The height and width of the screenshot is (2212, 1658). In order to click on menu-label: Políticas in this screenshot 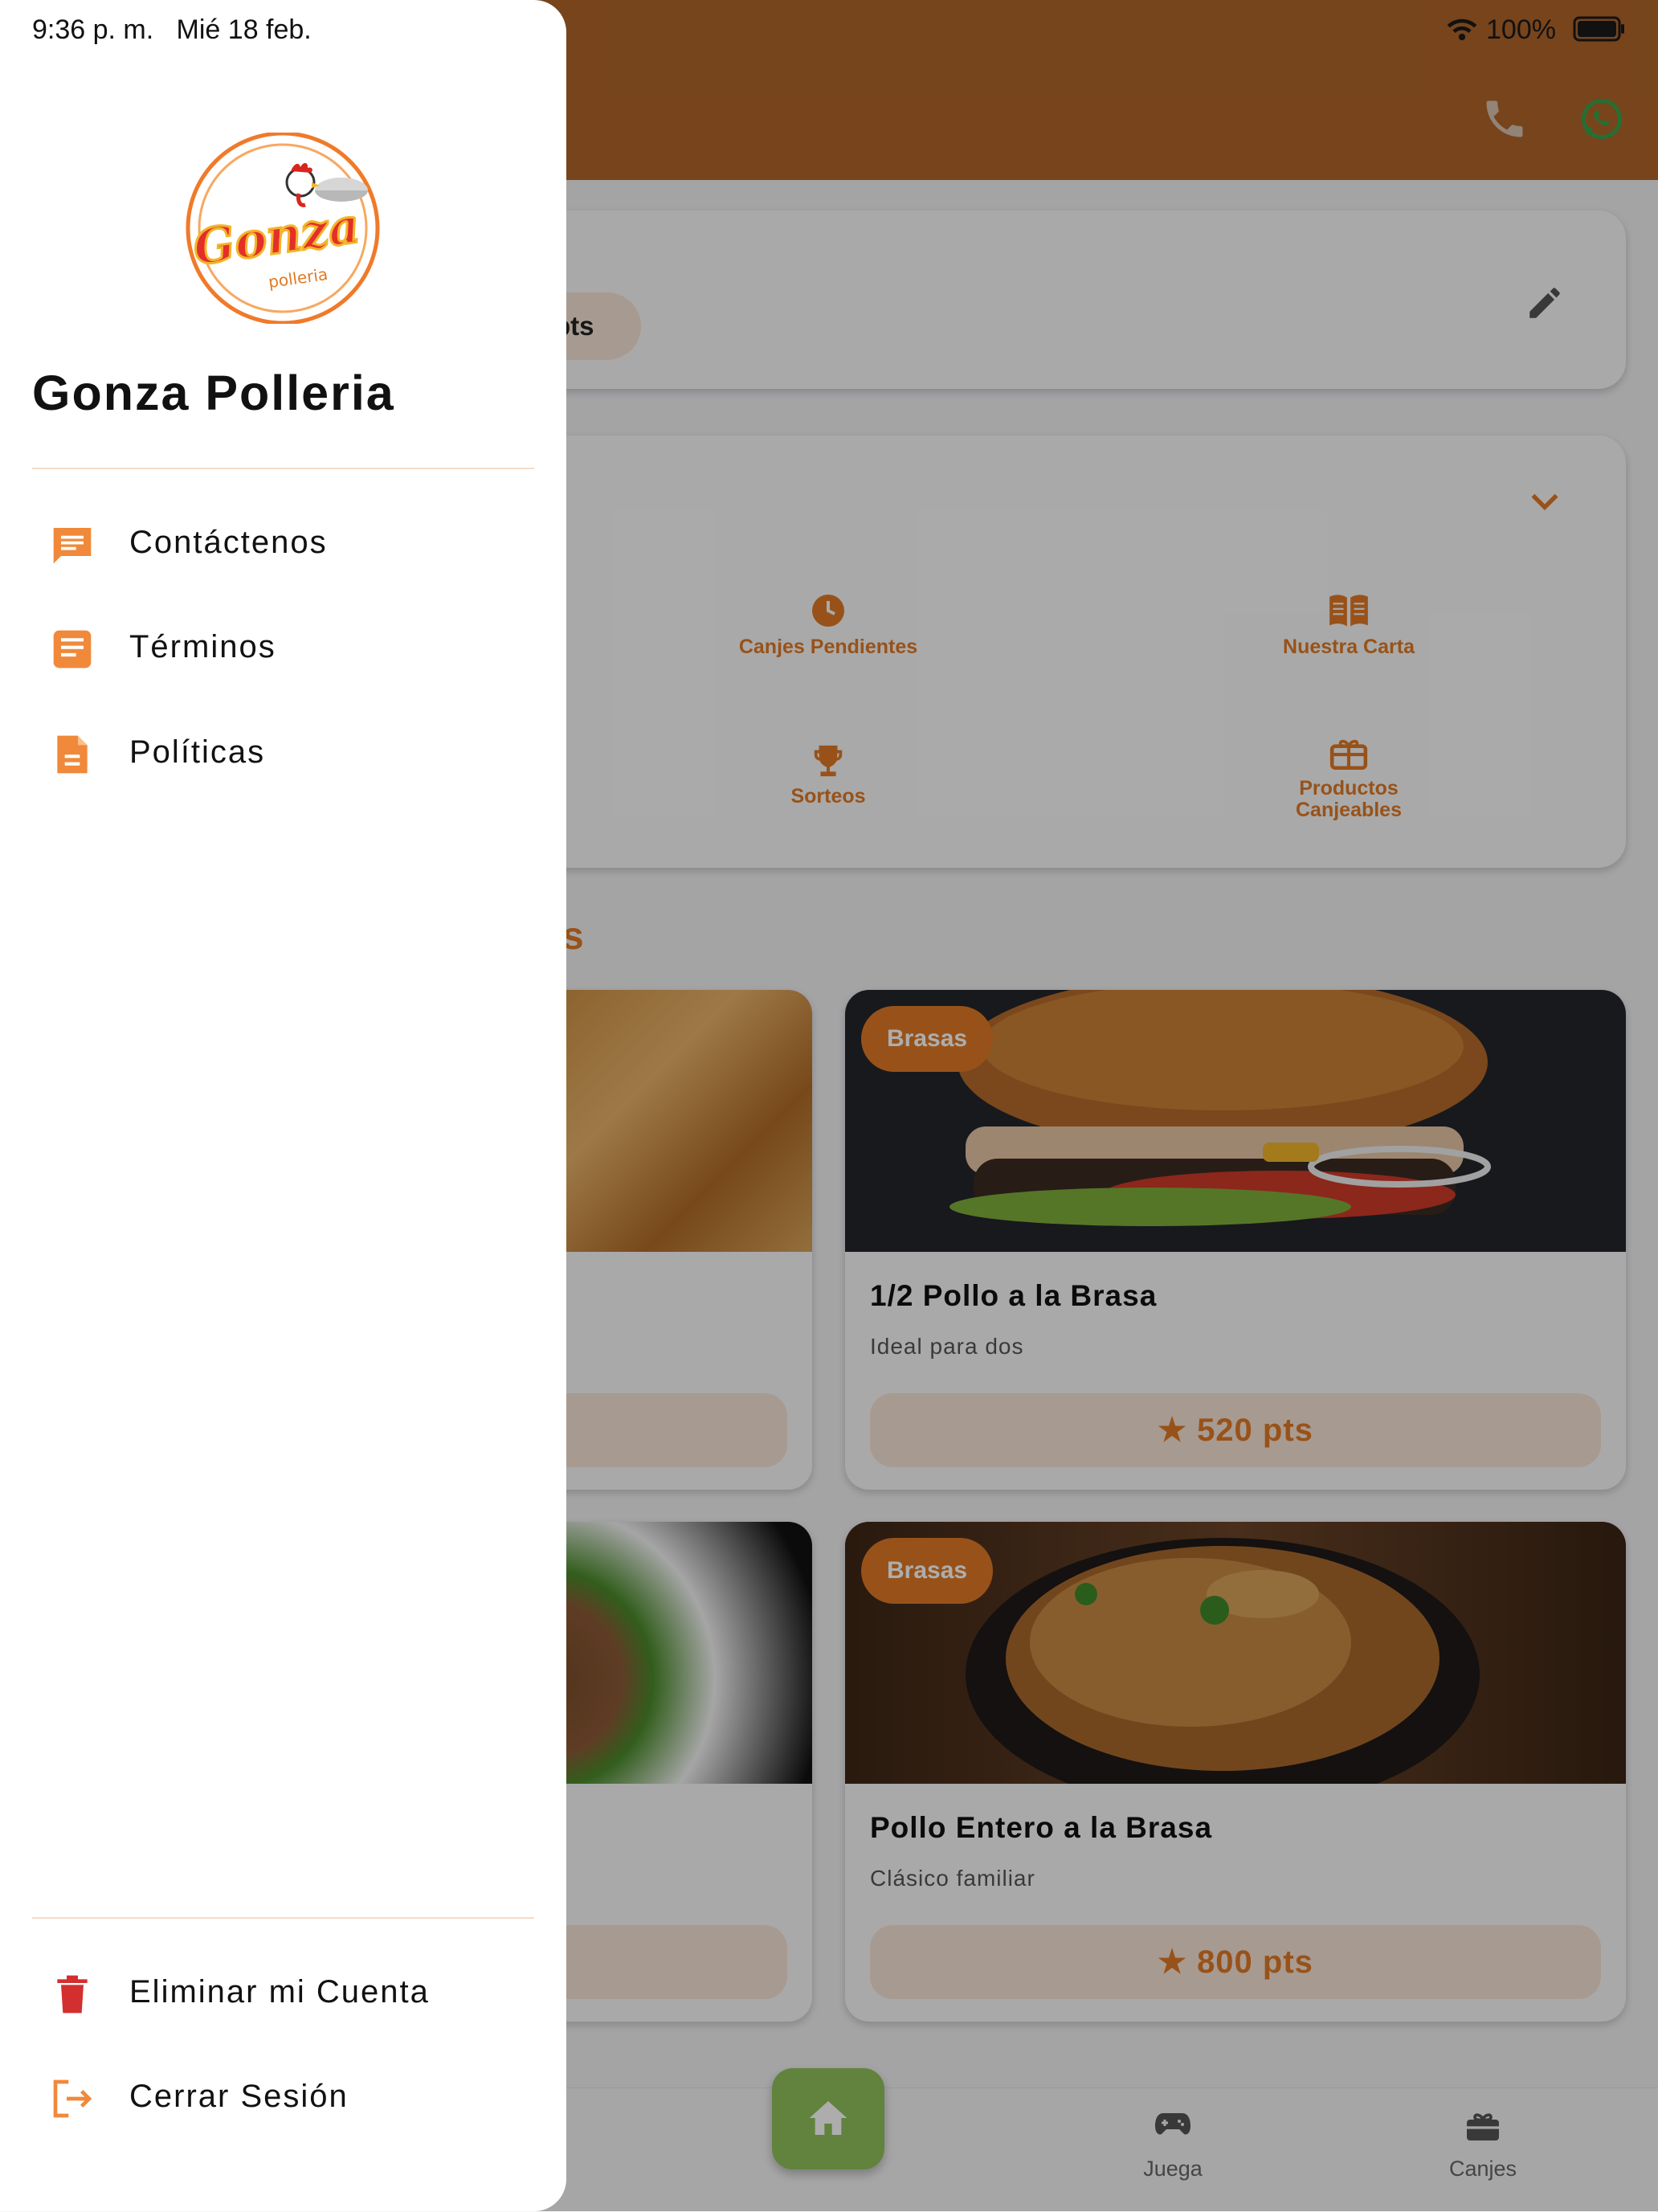, I will do `click(197, 752)`.